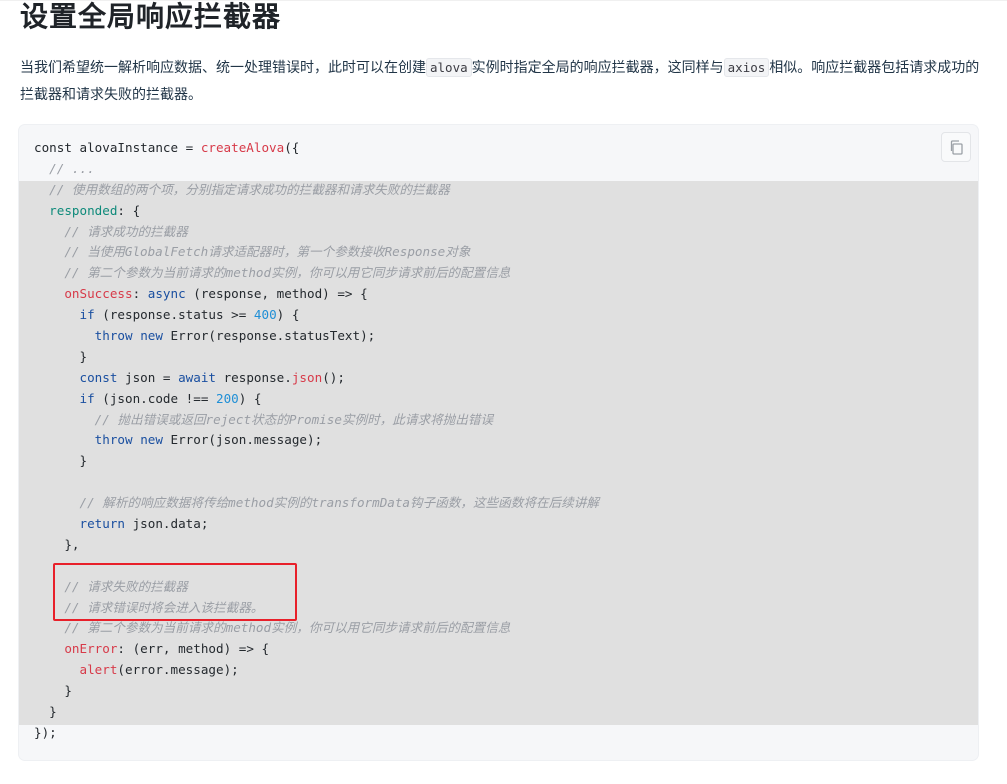  I want to click on code-line: if (json.code !== 200) {, so click(316, 399).